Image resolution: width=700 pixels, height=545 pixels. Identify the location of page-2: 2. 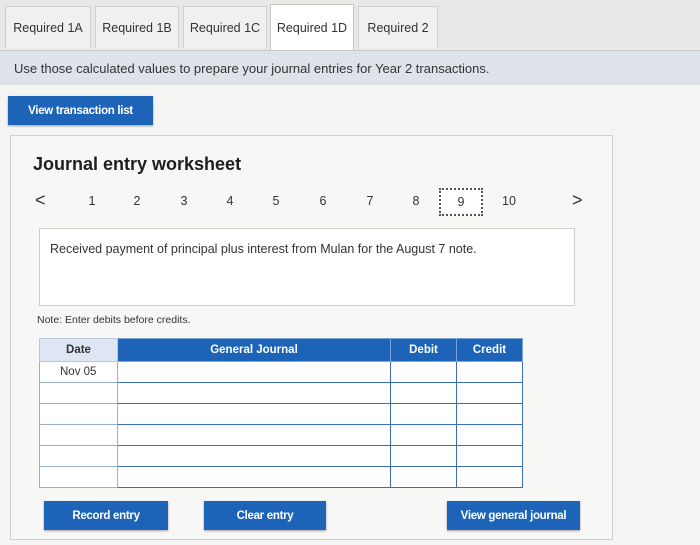
(137, 201).